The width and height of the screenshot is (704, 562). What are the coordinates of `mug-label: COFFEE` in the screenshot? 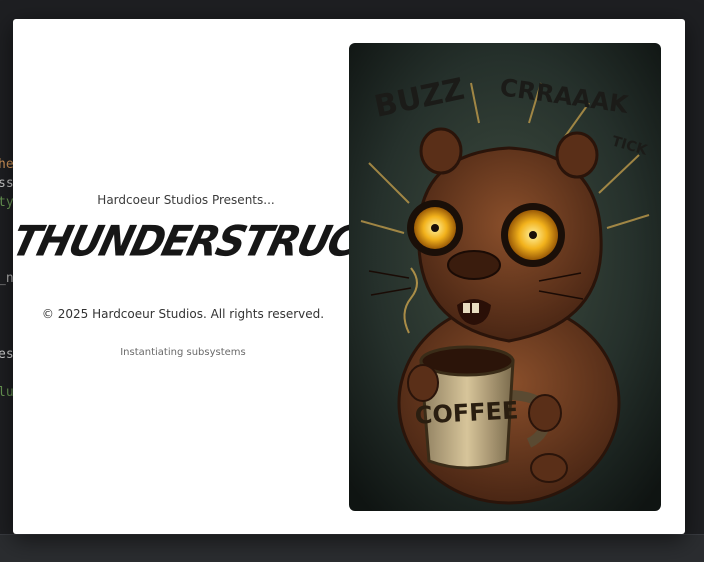 It's located at (466, 412).